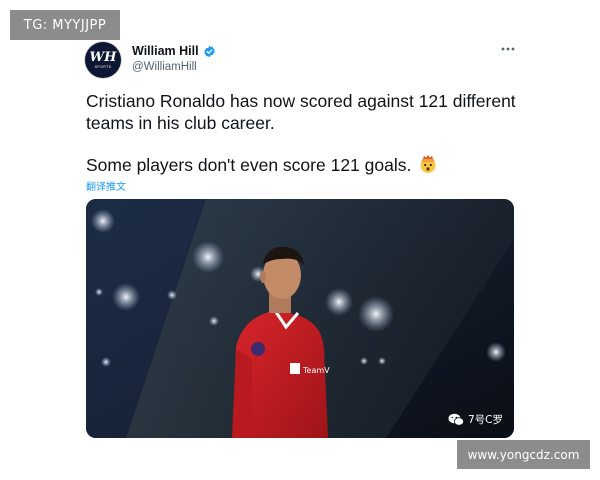 This screenshot has width=600, height=480. I want to click on avatar-monogram: WH, so click(103, 57).